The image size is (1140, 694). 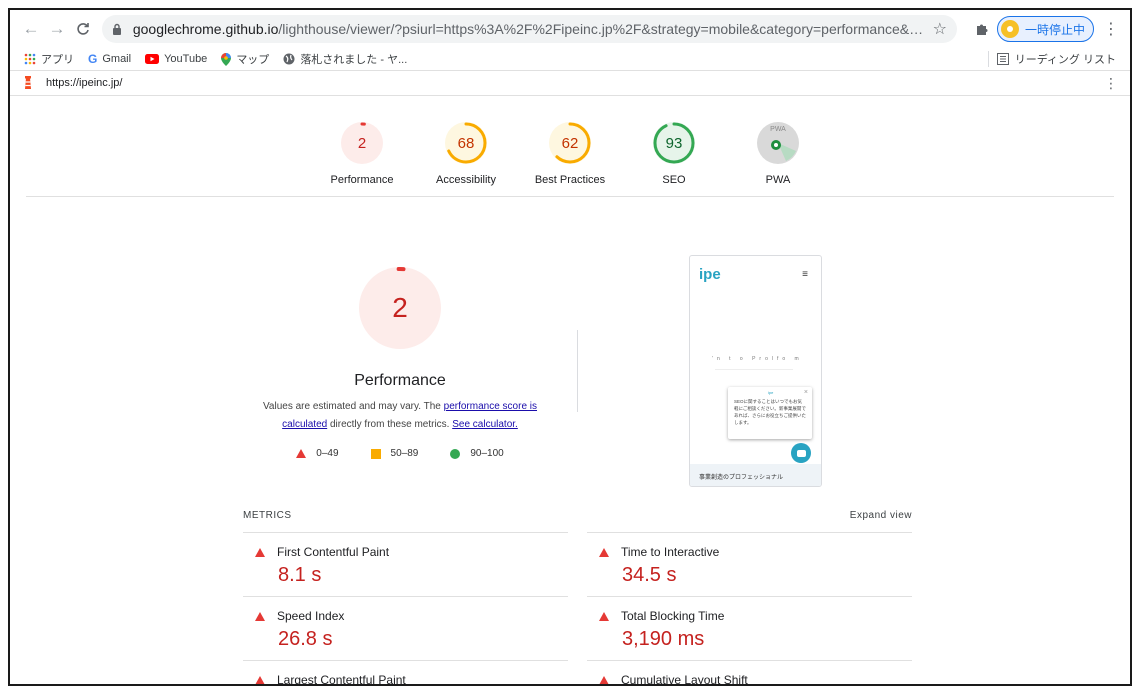 I want to click on average-square-icon, so click(x=375, y=453).